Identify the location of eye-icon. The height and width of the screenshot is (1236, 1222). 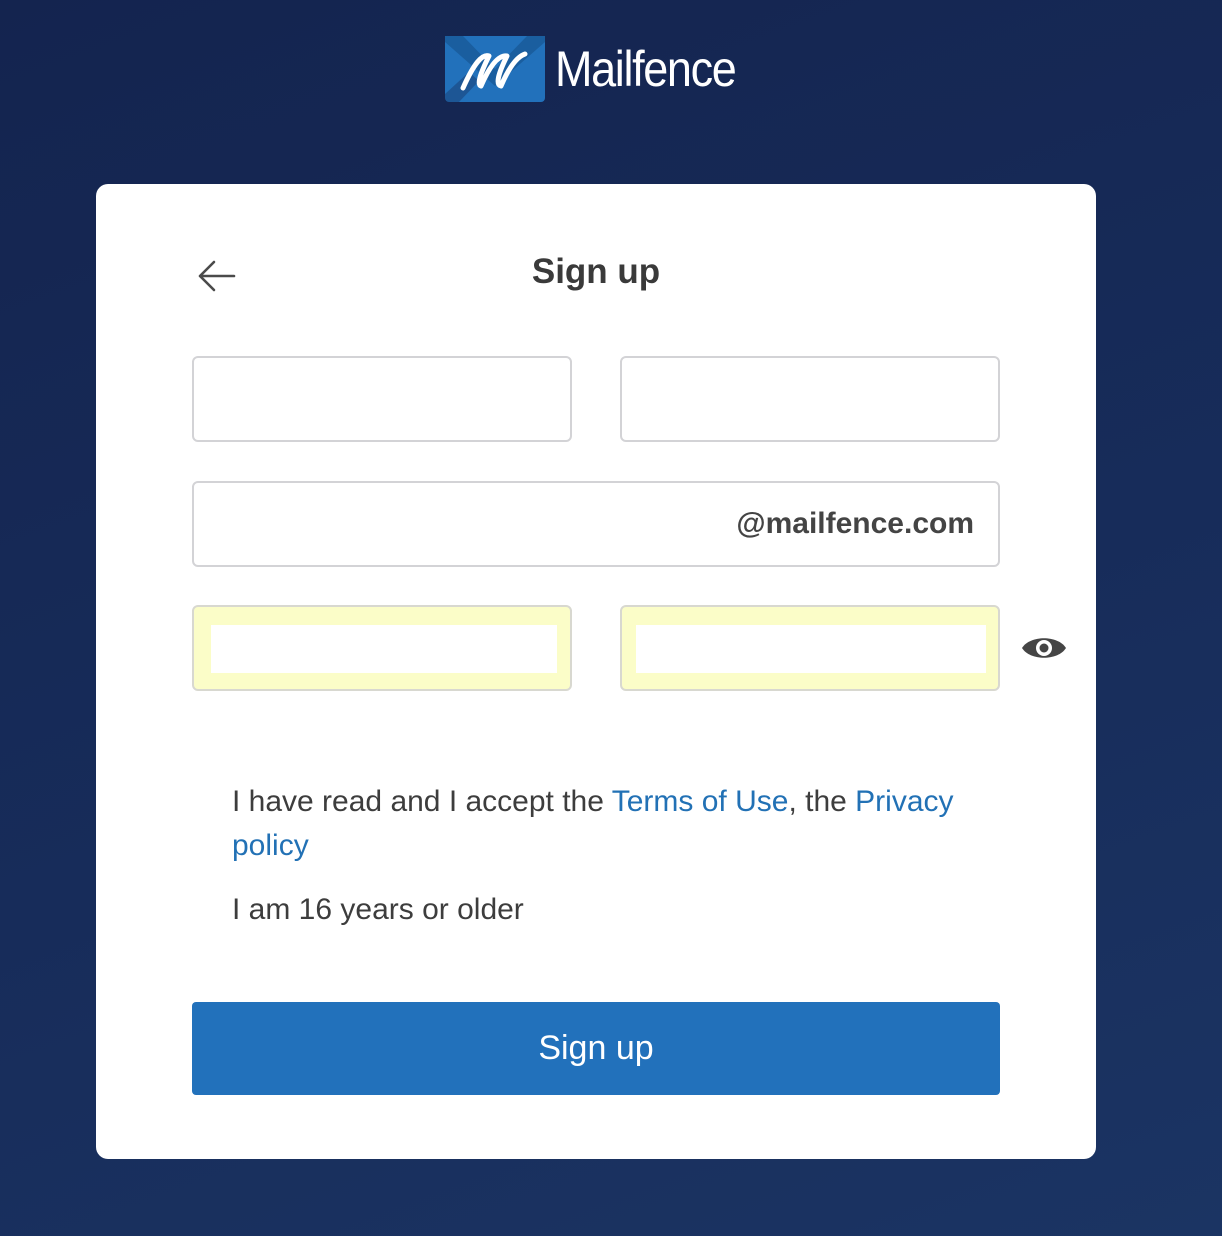
(1044, 648).